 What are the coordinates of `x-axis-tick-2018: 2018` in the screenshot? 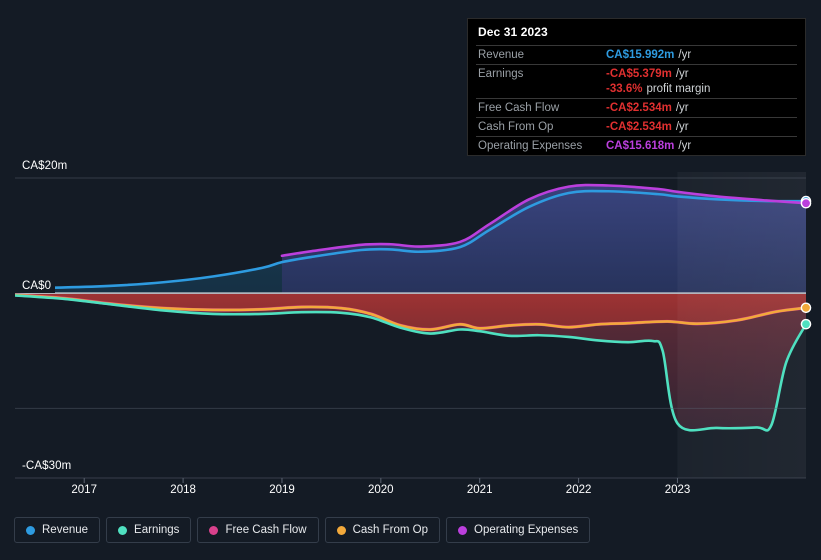 It's located at (183, 490).